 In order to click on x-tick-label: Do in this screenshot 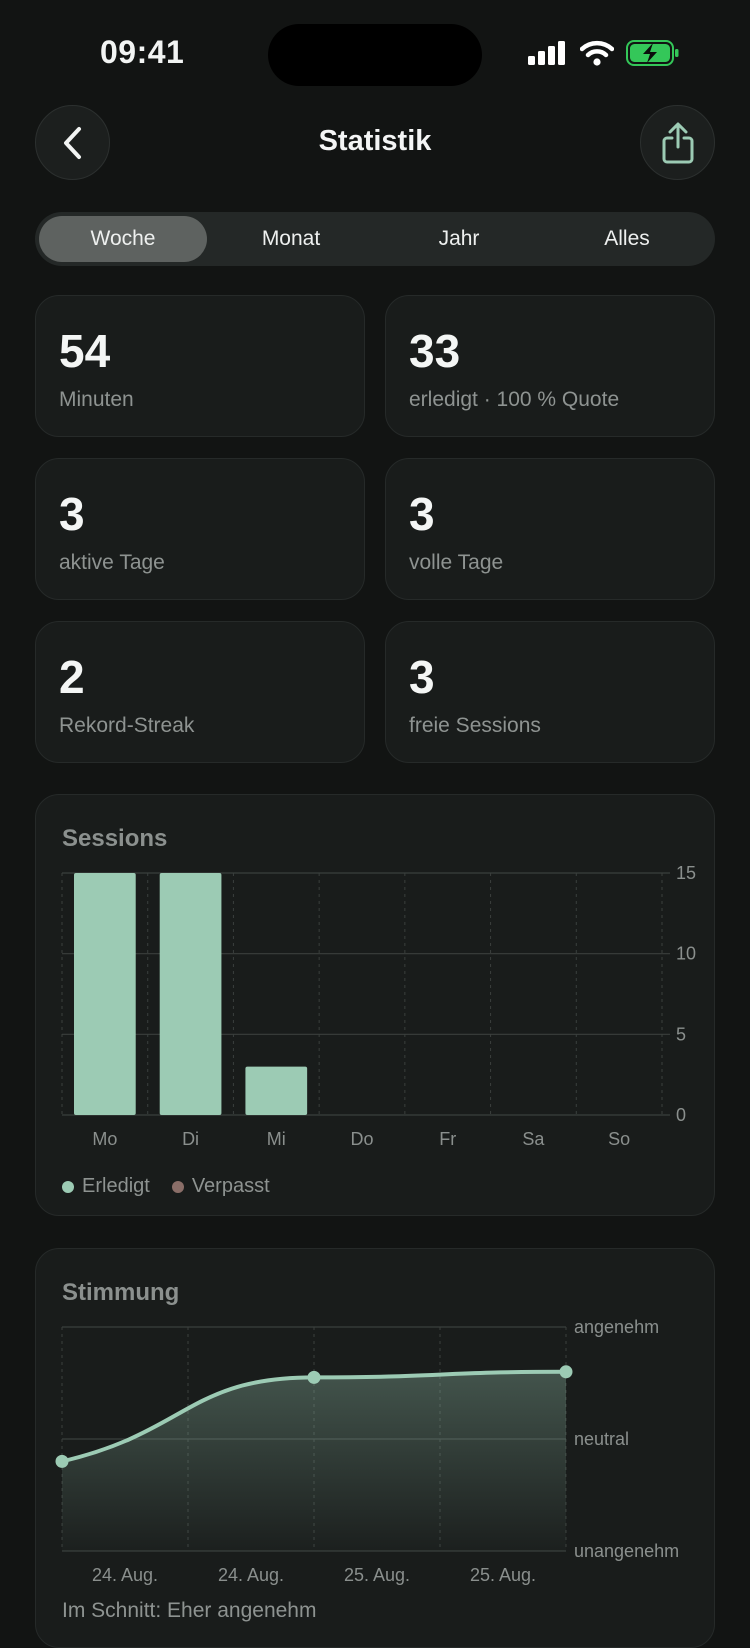, I will do `click(361, 1139)`.